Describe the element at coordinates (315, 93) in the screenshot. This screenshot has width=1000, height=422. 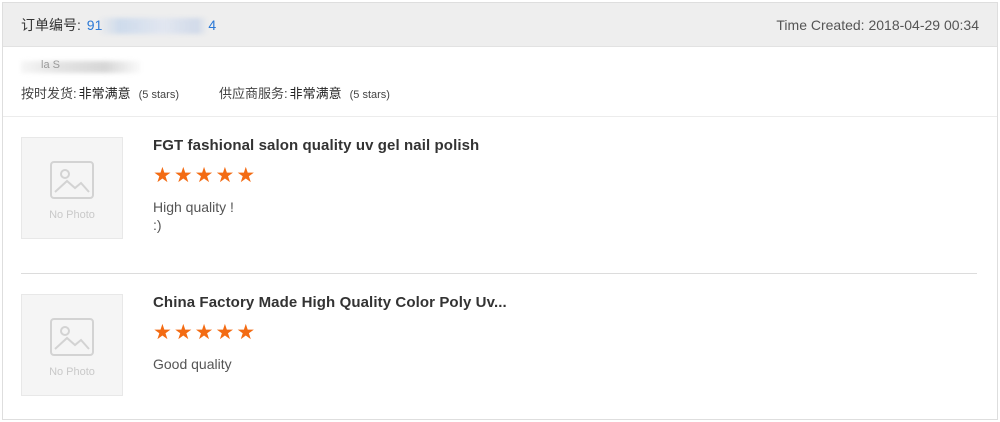
I see `service-value: 非常满意` at that location.